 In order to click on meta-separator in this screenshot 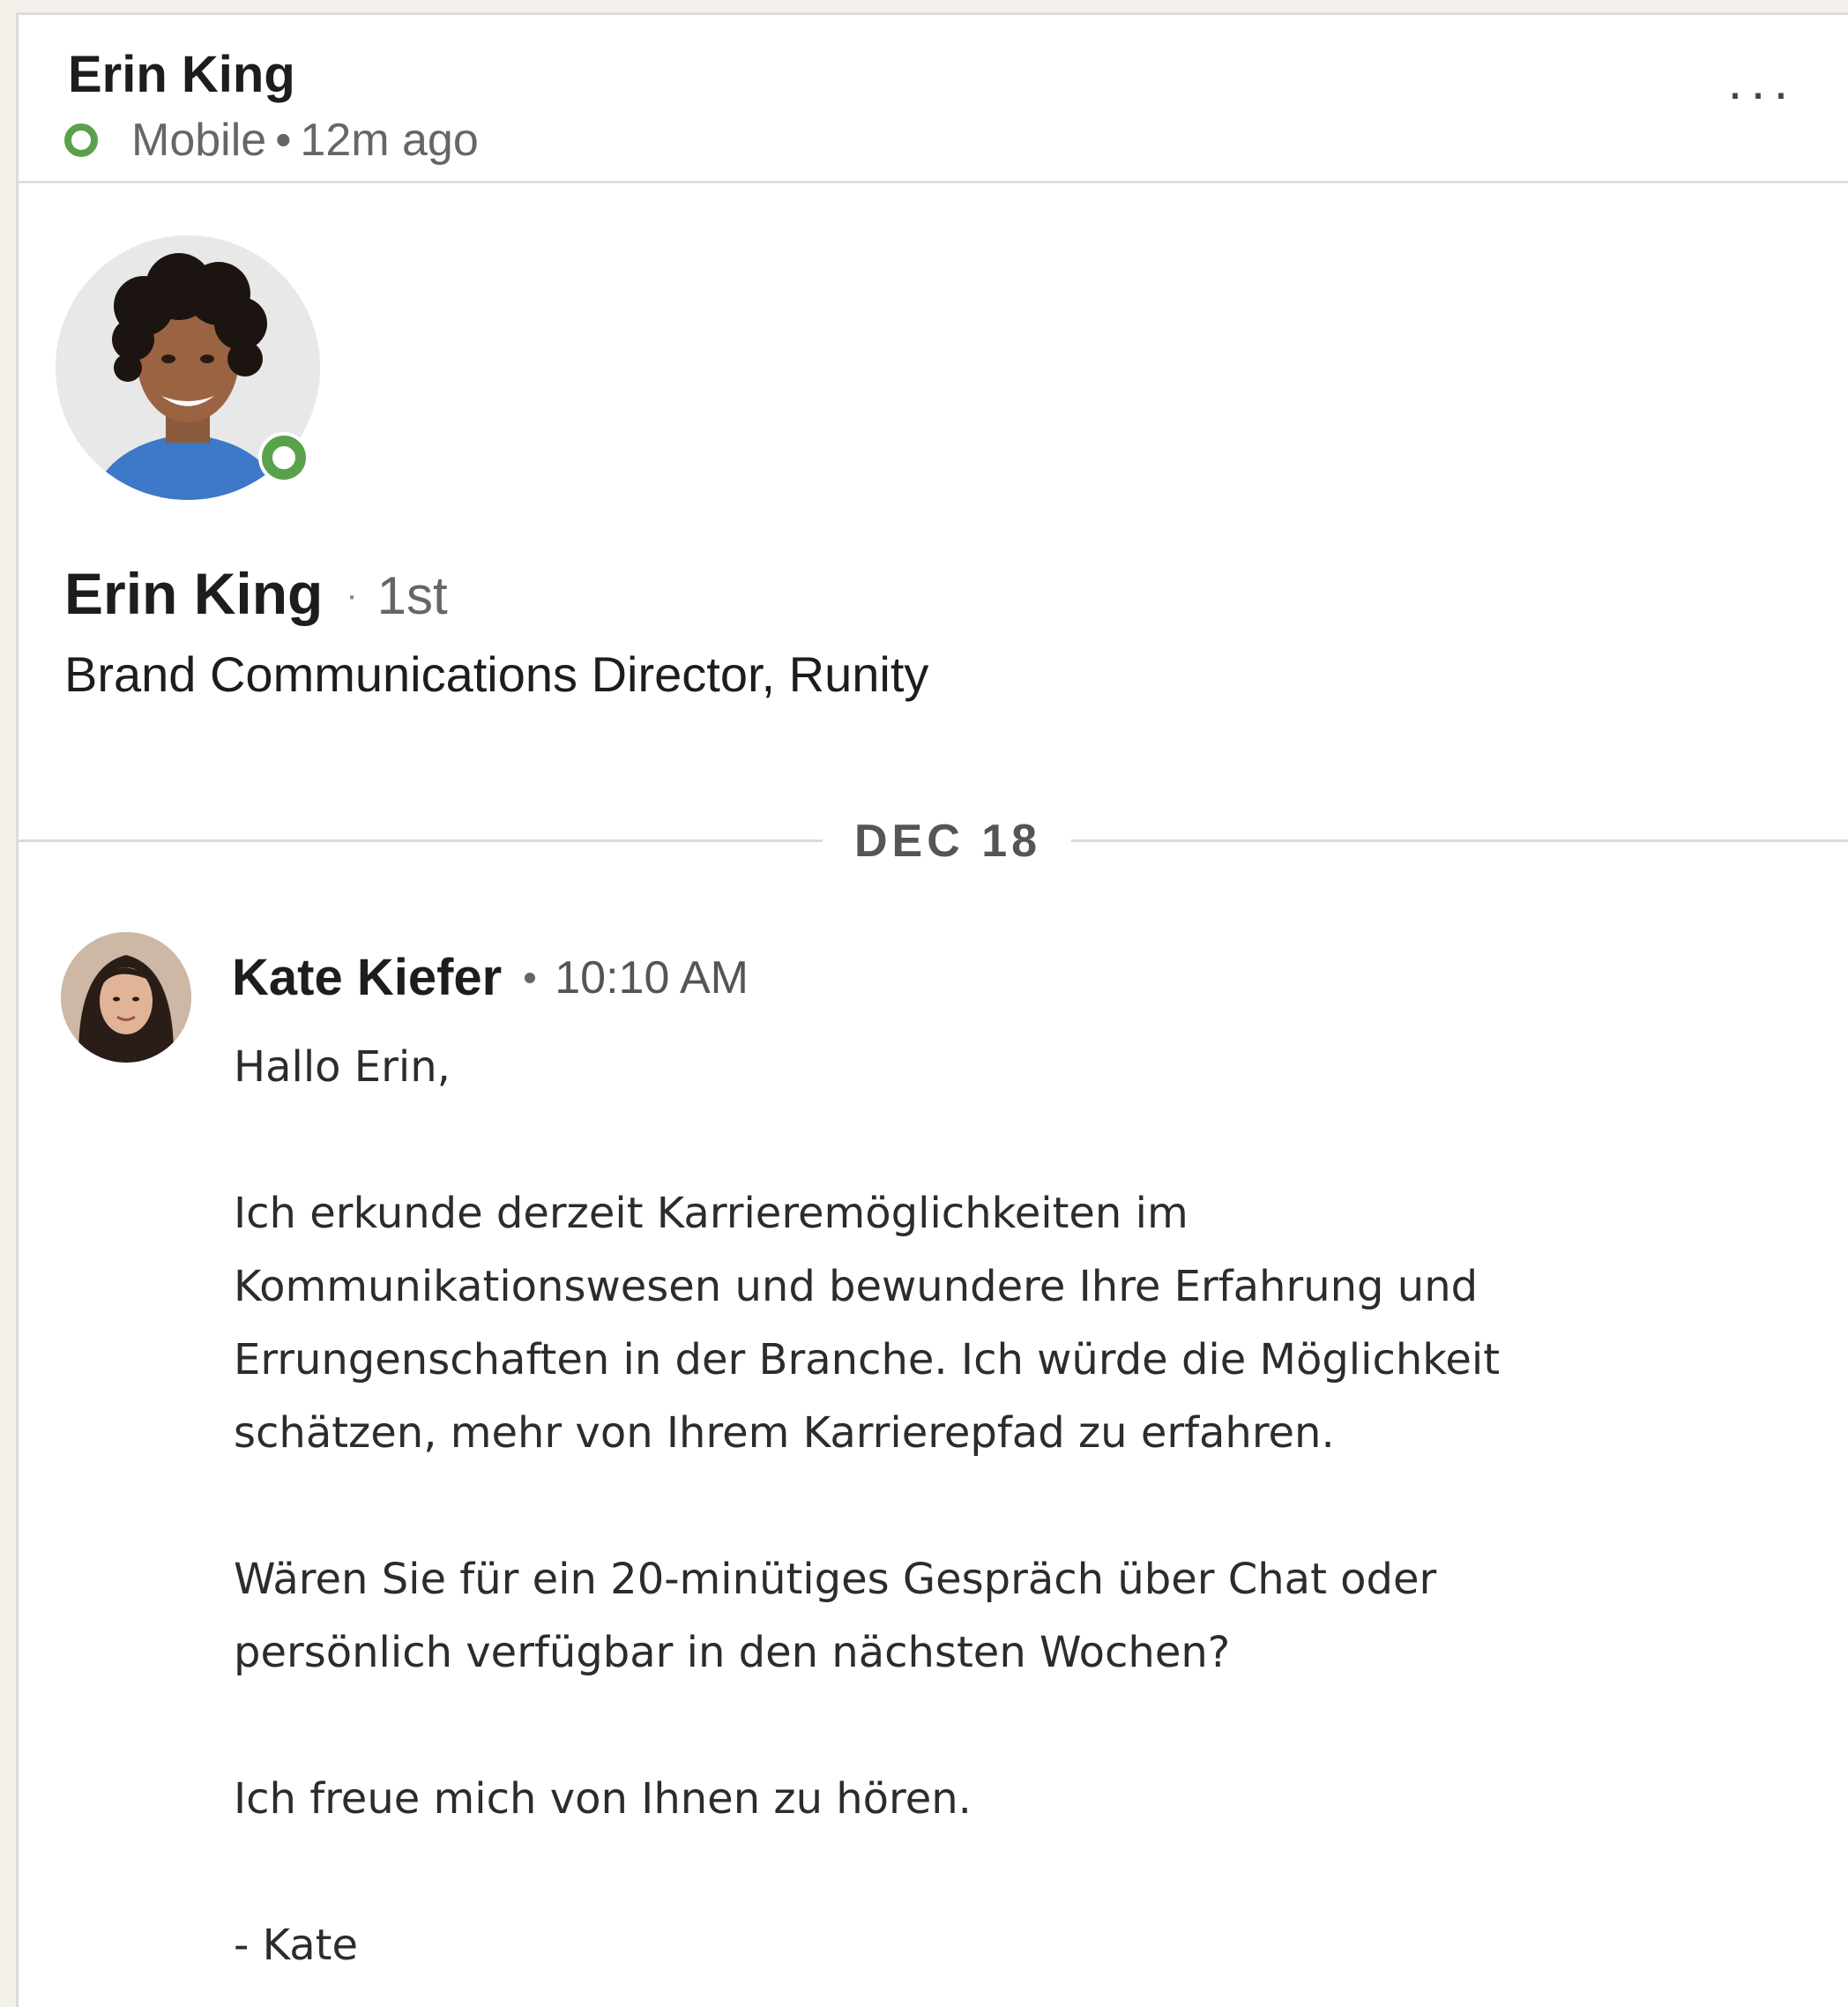, I will do `click(530, 977)`.